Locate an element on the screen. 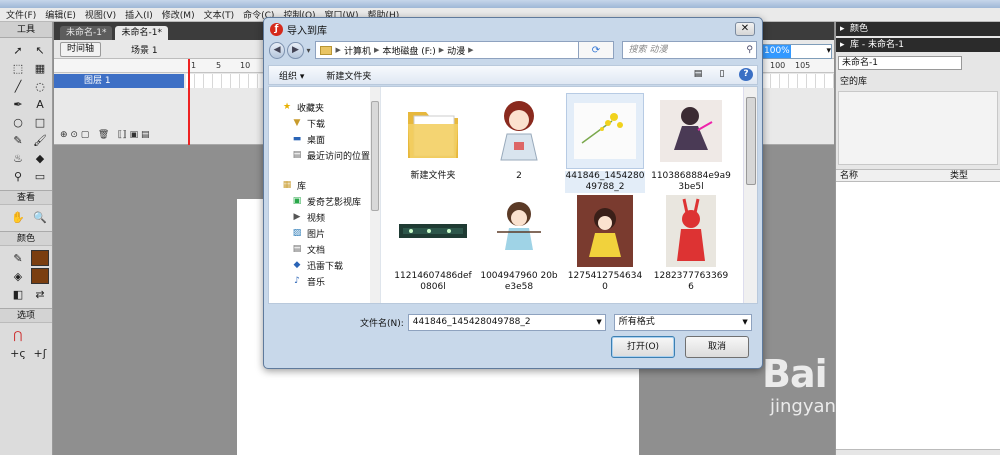  close-icon: ✕ is located at coordinates (745, 29).